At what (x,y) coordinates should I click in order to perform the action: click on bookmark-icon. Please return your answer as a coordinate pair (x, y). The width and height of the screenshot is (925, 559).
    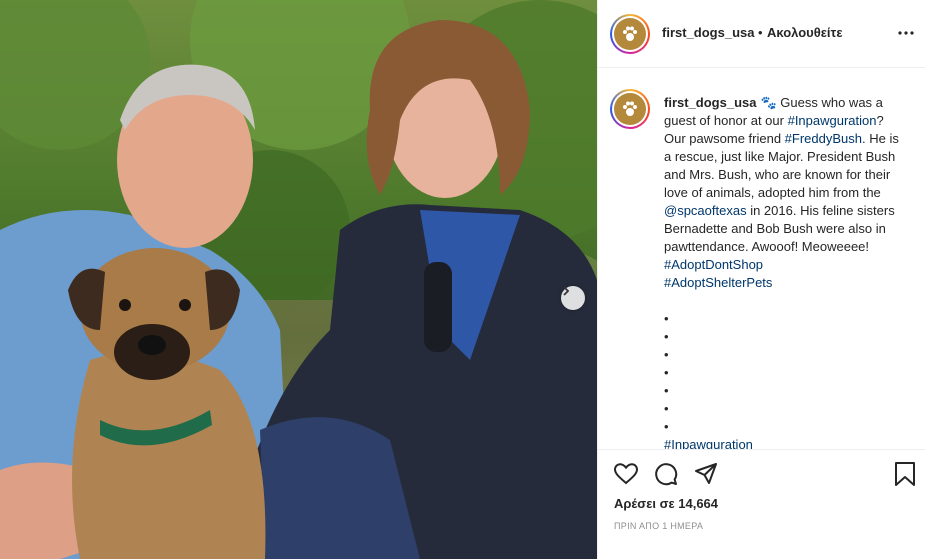
    Looking at the image, I should click on (905, 476).